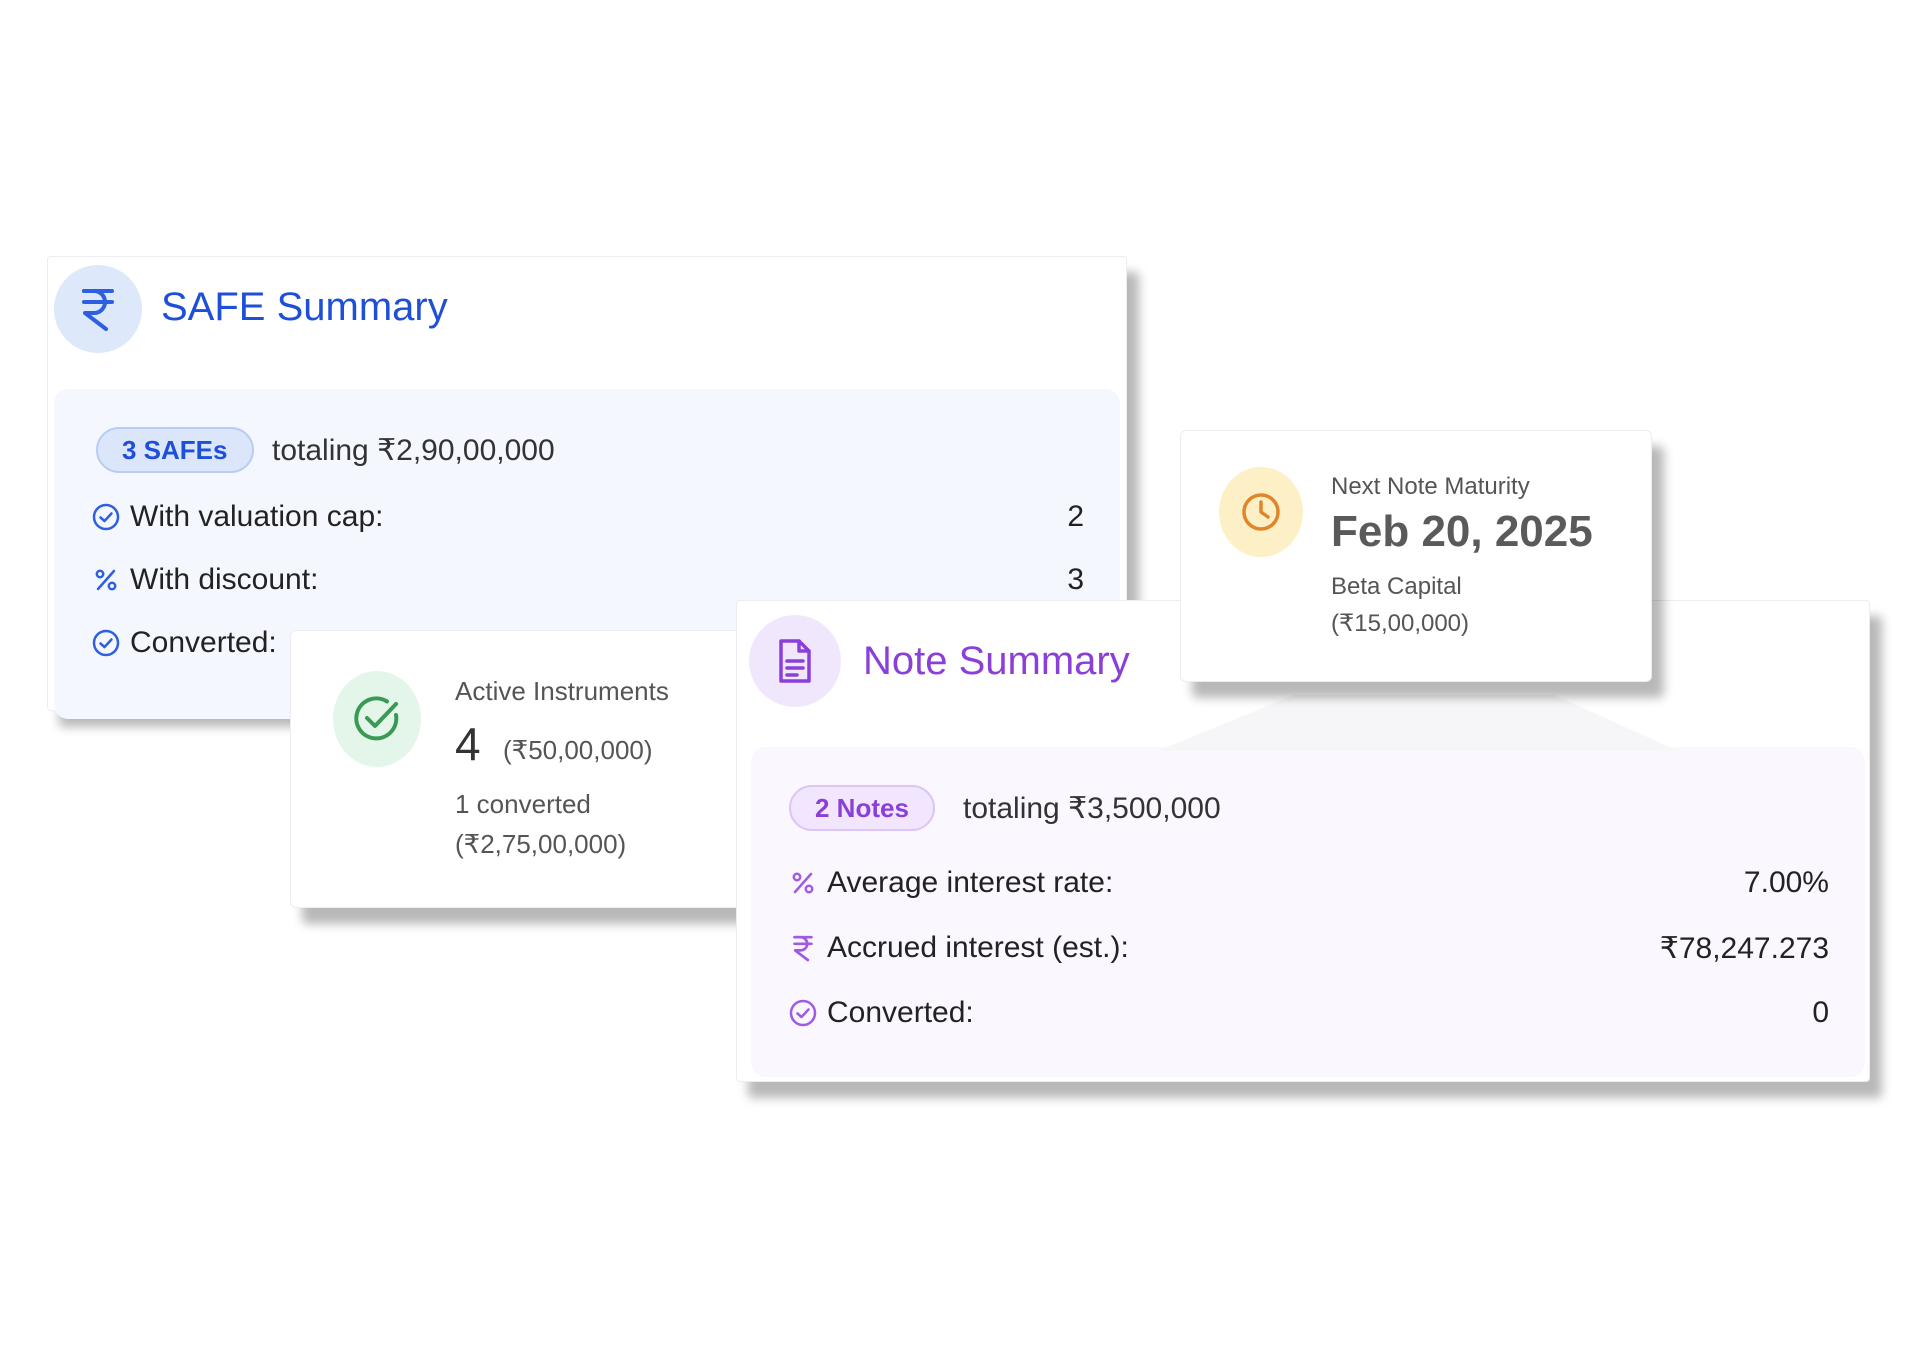 Image resolution: width=1920 pixels, height=1357 pixels. I want to click on safe-row-value: 2, so click(1075, 516).